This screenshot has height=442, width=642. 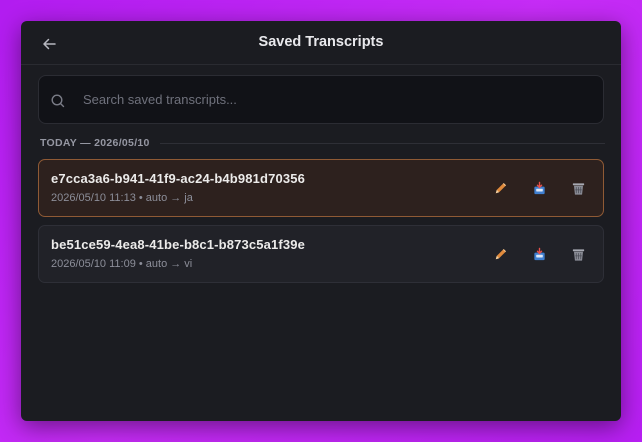 What do you see at coordinates (95, 143) in the screenshot?
I see `section-label: TODAY — 2026/05/10` at bounding box center [95, 143].